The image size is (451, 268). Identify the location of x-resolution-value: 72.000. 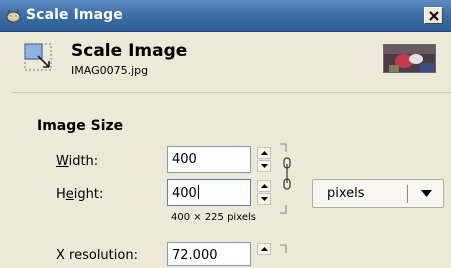
(195, 255).